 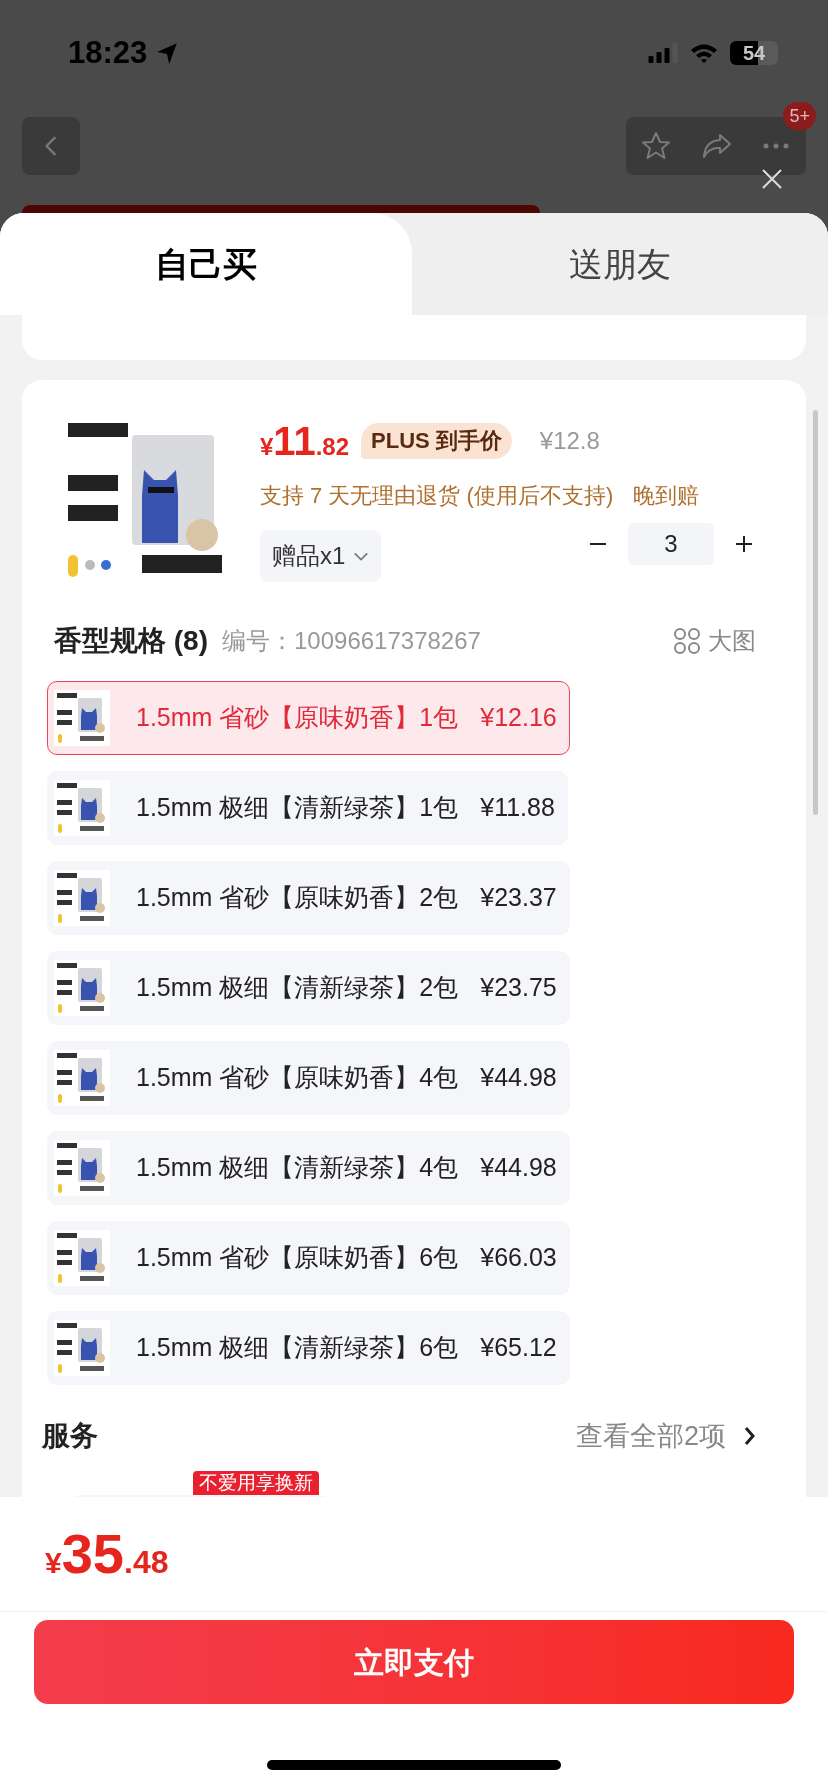 I want to click on spec-option: 1.5mm 省砂【原味奶香】1包 ¥12.16, so click(x=308, y=718).